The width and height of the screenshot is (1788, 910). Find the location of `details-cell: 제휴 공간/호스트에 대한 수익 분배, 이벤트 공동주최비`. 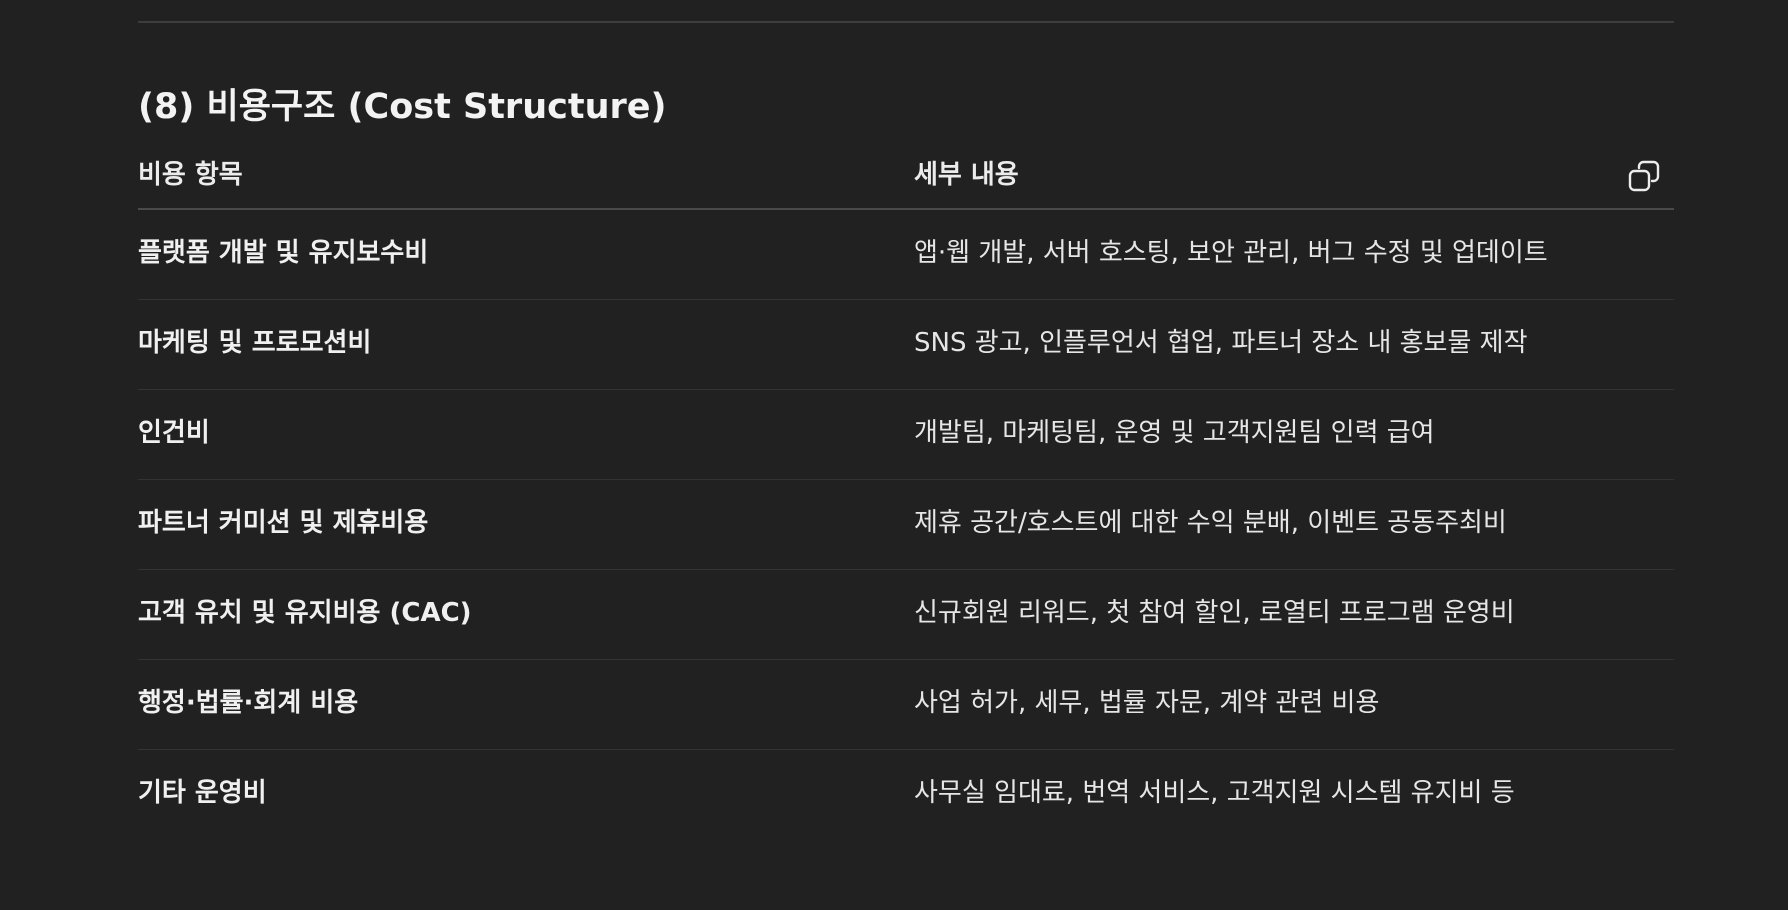

details-cell: 제휴 공간/호스트에 대한 수익 분배, 이벤트 공동주최비 is located at coordinates (1210, 523).